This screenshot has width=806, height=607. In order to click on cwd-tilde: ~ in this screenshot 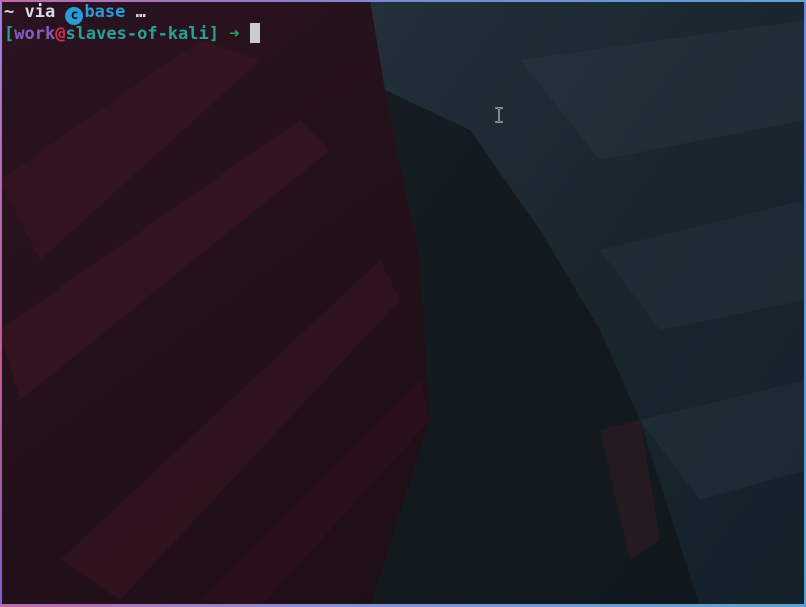, I will do `click(9, 12)`.